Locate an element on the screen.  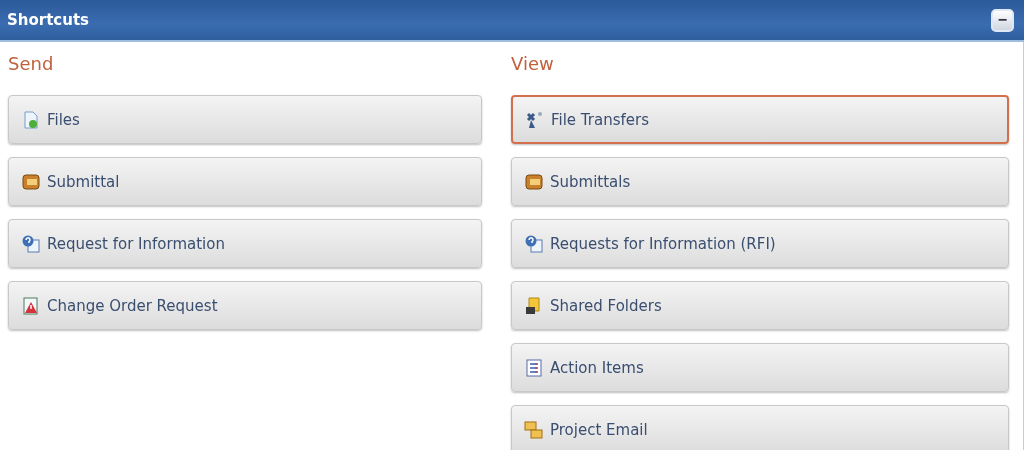
shortcut-button: Action Items is located at coordinates (760, 367).